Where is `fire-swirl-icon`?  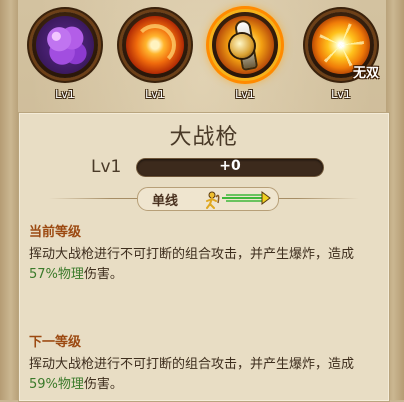 fire-swirl-icon is located at coordinates (155, 45).